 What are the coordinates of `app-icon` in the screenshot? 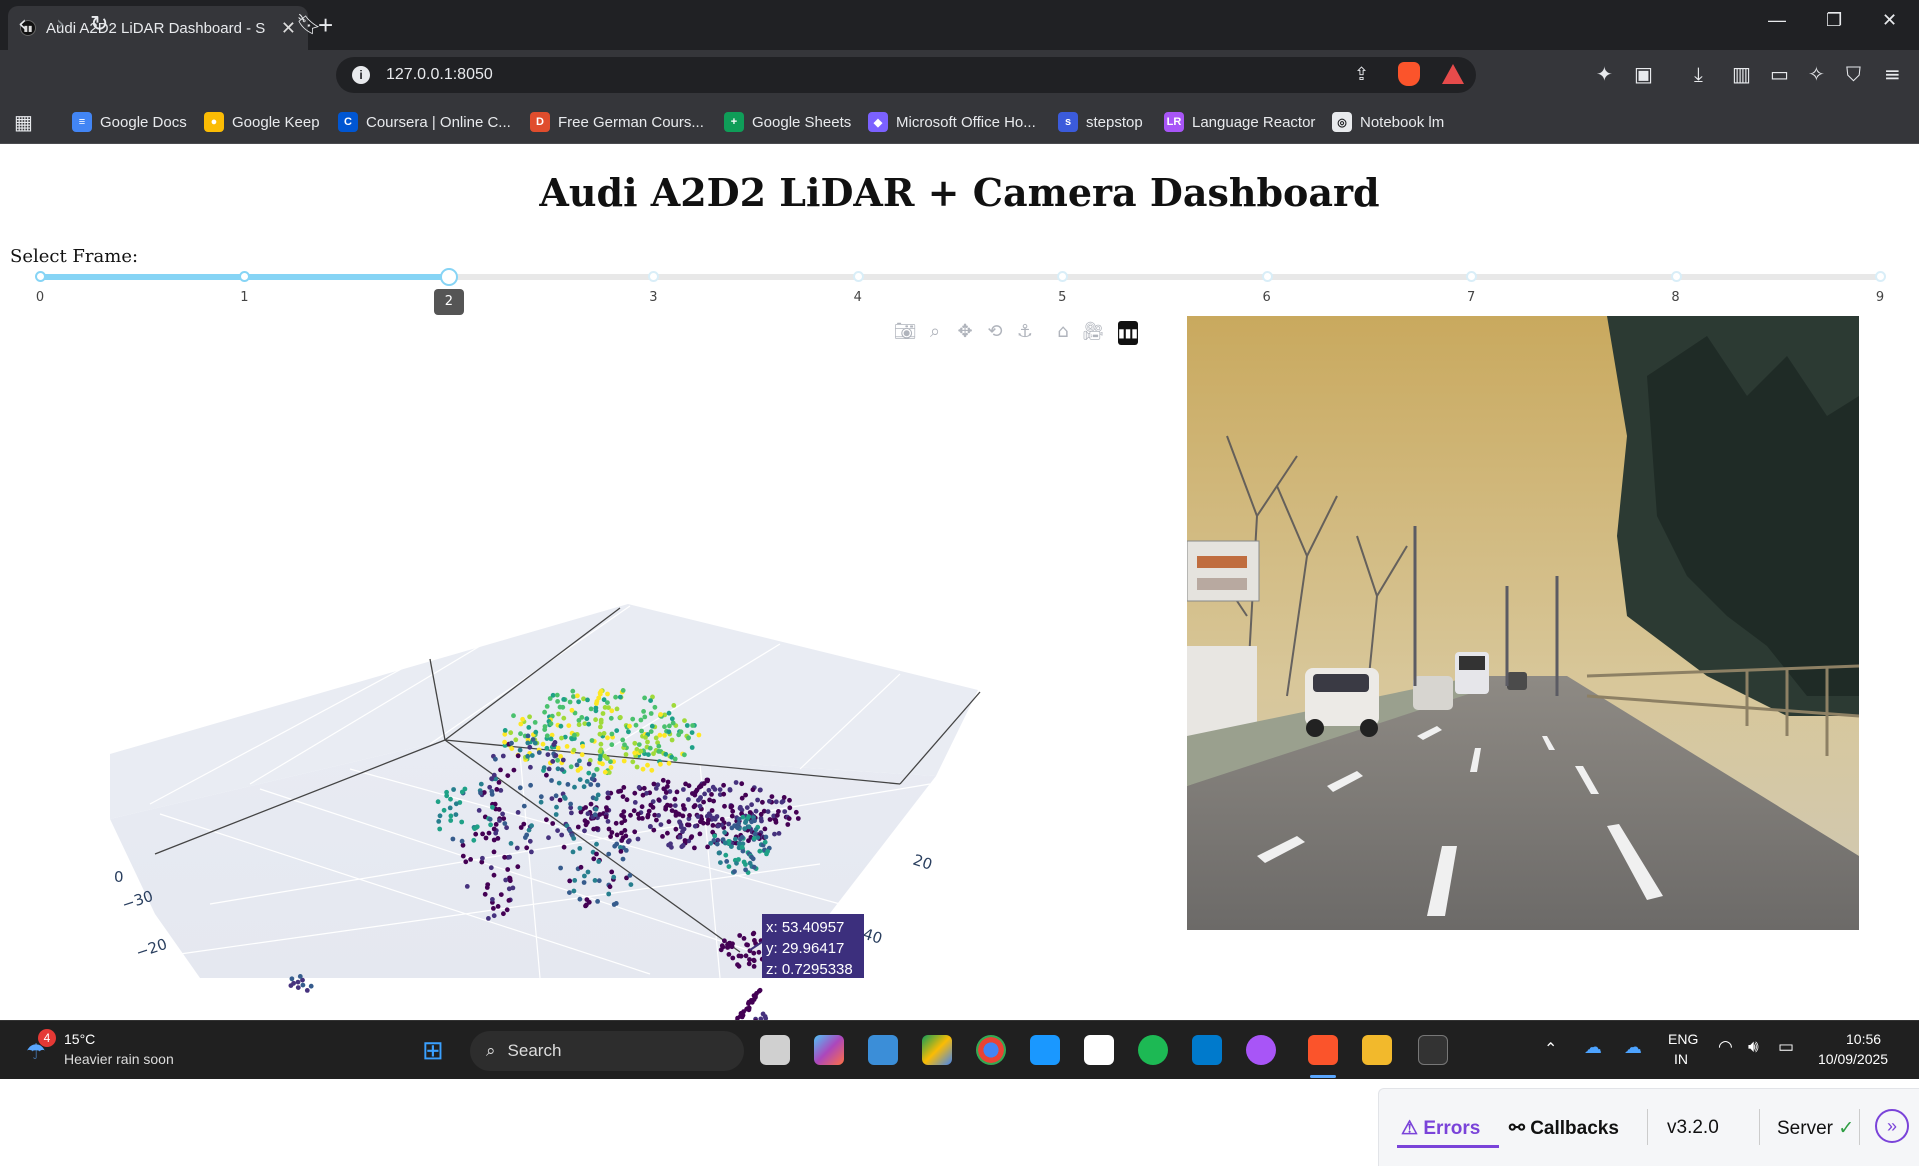 It's located at (1261, 1050).